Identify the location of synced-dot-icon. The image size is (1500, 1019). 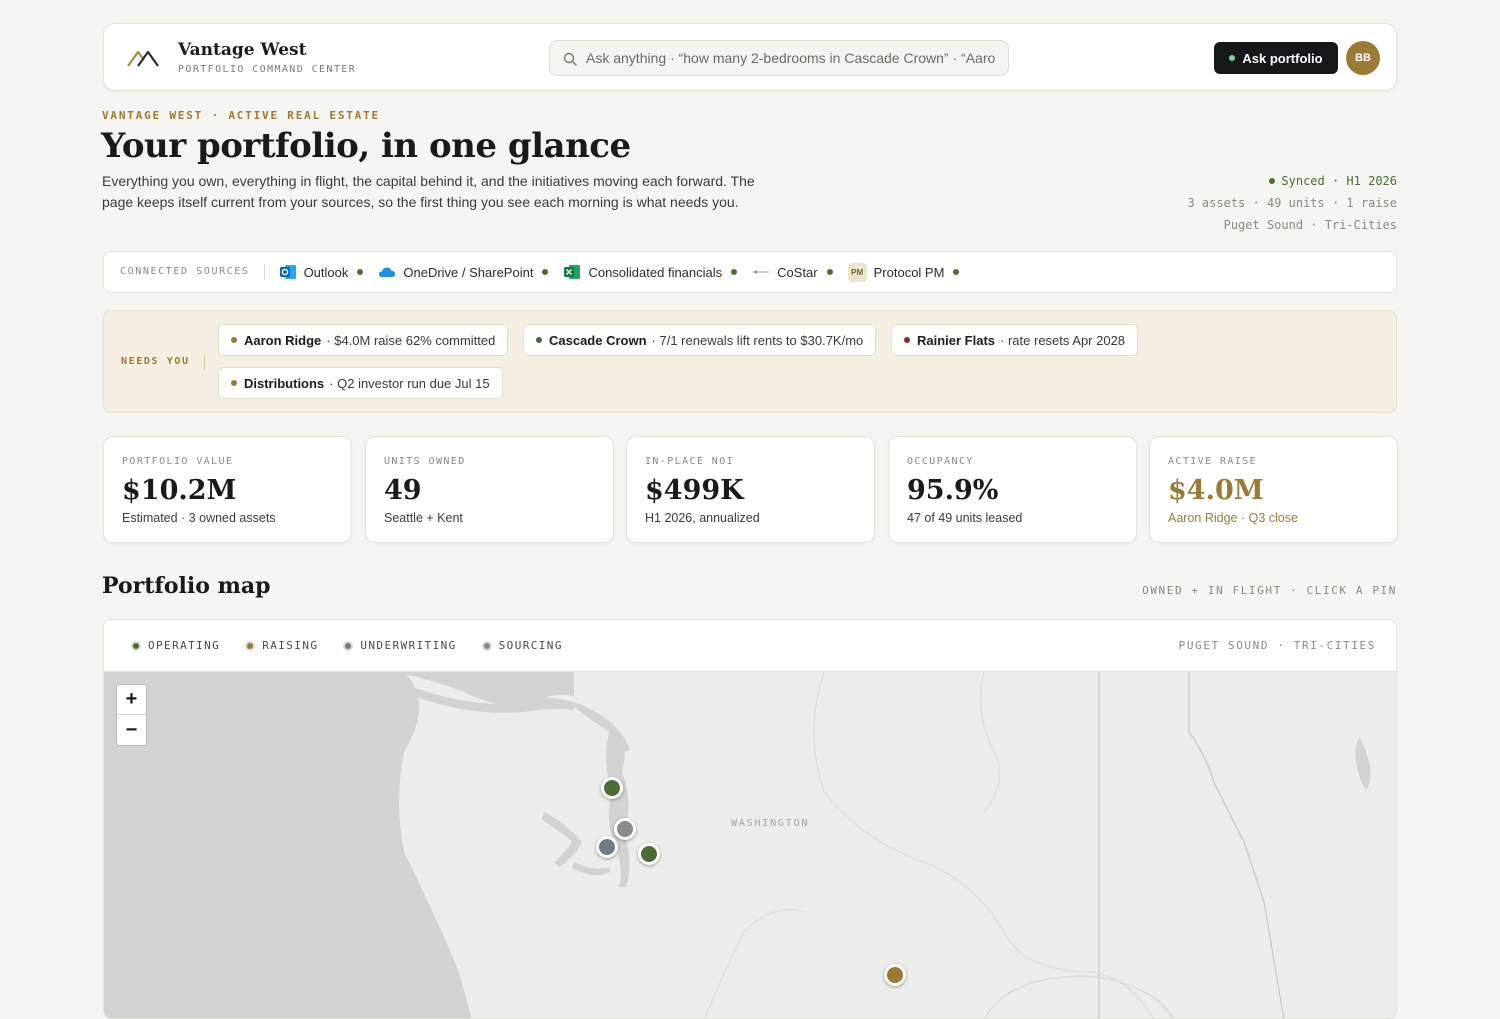
(1272, 181).